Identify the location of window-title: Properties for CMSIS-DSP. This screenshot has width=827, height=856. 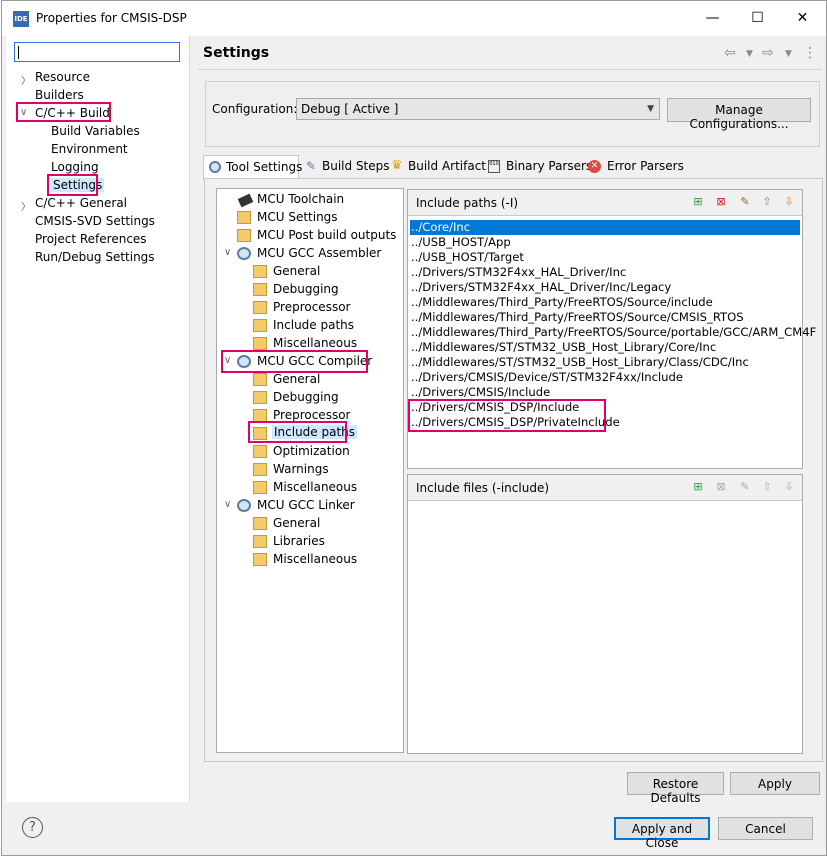
(111, 18).